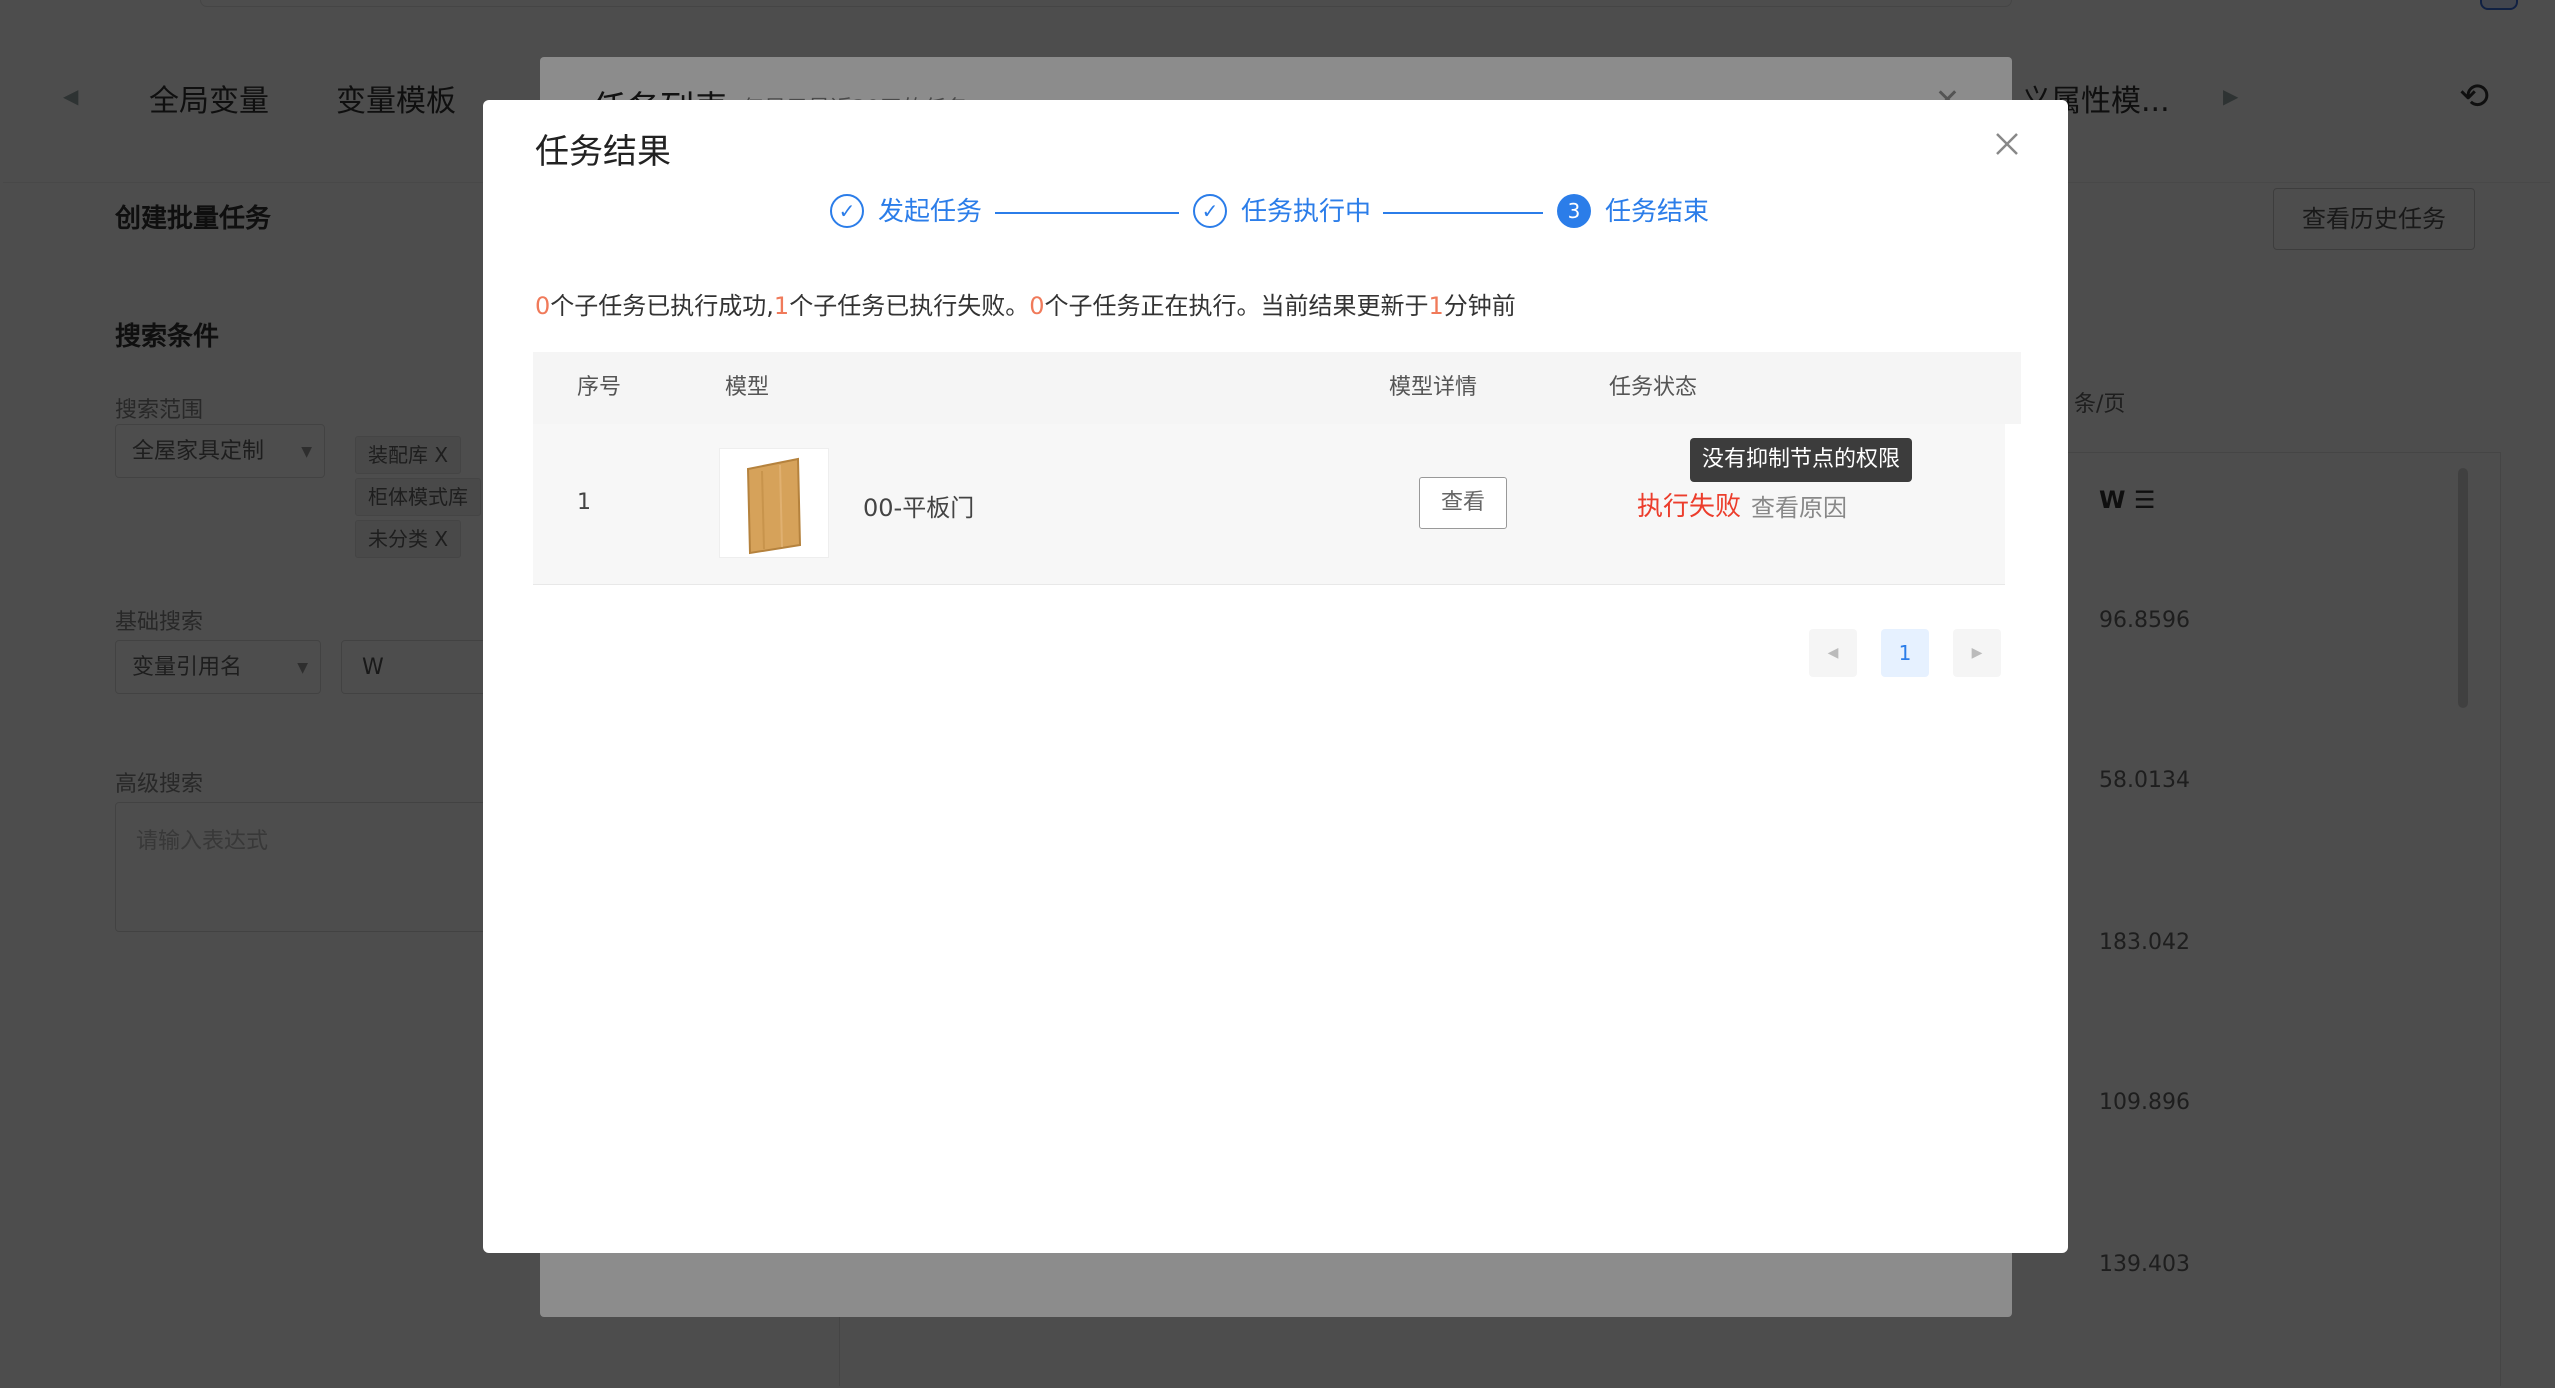 The width and height of the screenshot is (2555, 1388). What do you see at coordinates (1689, 507) in the screenshot?
I see `status-badge: 执行失败` at bounding box center [1689, 507].